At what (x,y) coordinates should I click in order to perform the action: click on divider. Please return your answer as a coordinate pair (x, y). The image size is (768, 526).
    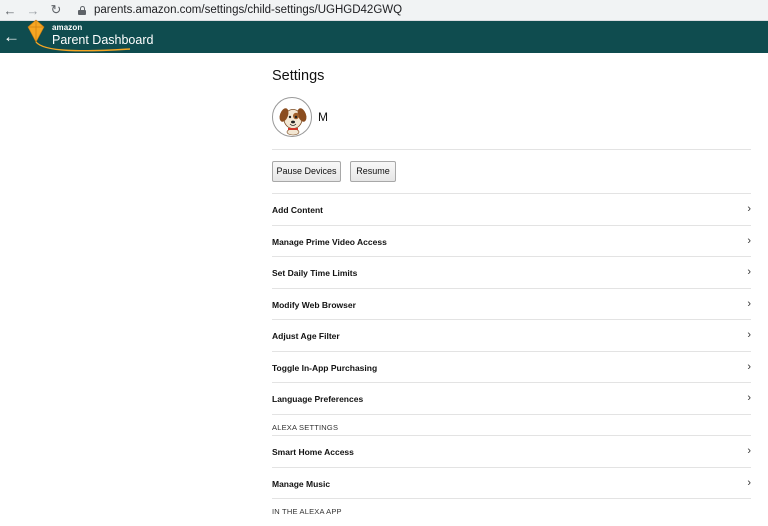
    Looking at the image, I should click on (511, 149).